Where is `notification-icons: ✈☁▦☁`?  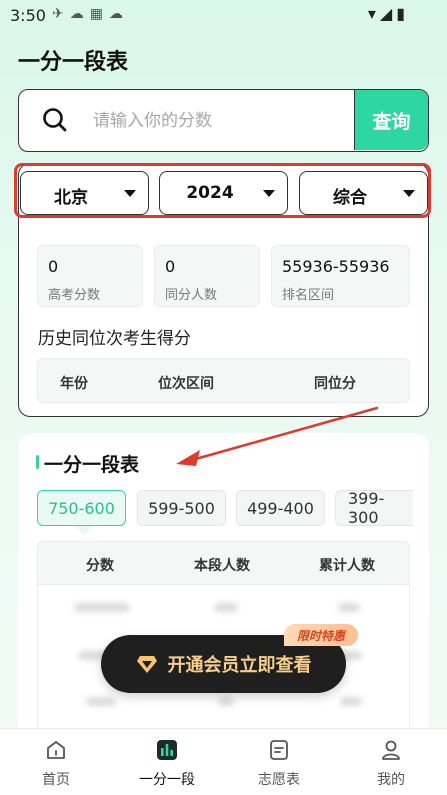
notification-icons: ✈☁▦☁ is located at coordinates (90, 14).